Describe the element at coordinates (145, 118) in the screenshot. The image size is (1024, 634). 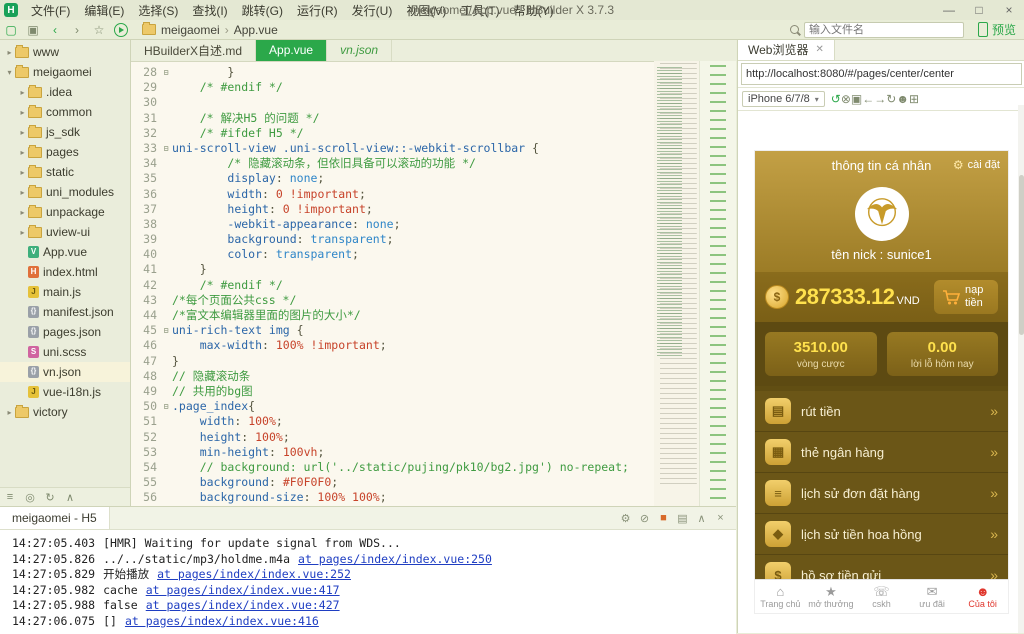
I see `line-number: 31` at that location.